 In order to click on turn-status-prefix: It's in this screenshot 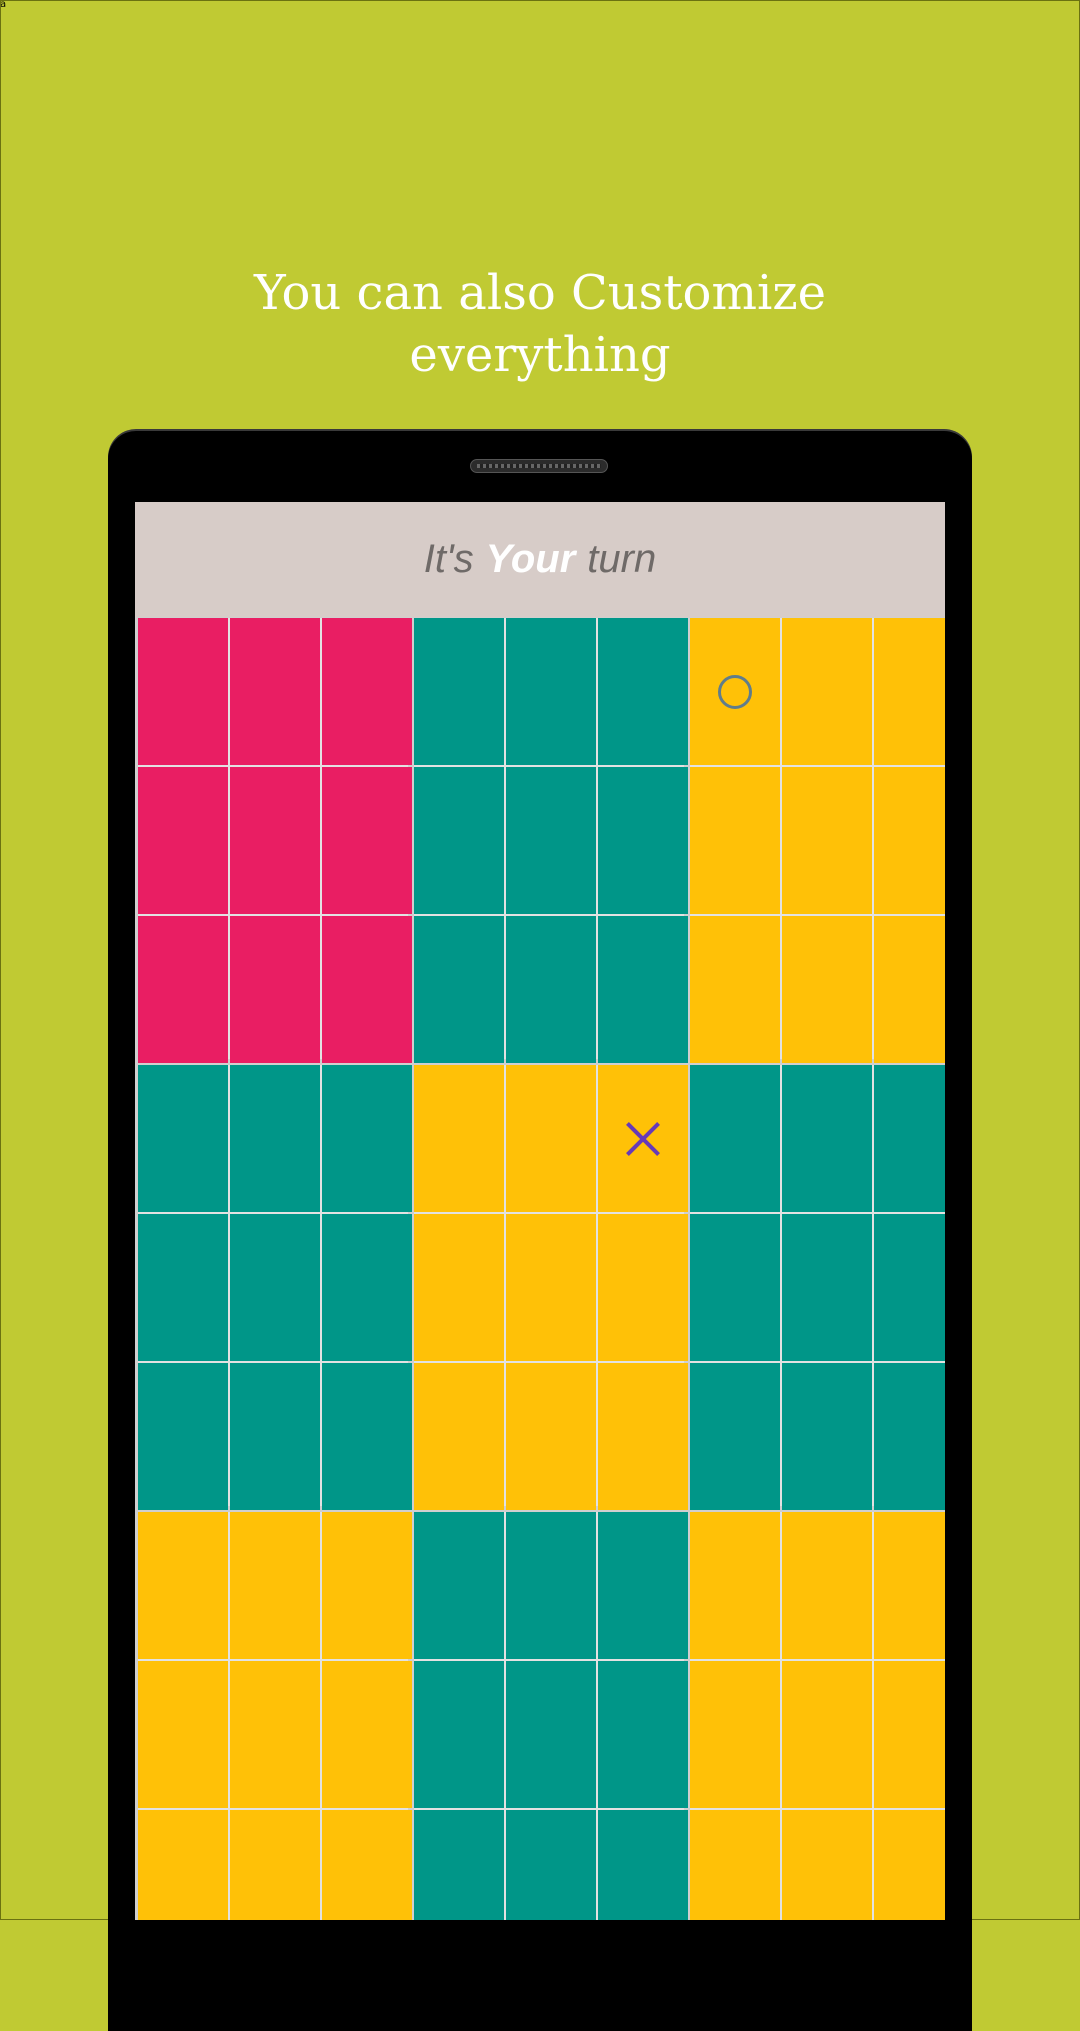, I will do `click(448, 559)`.